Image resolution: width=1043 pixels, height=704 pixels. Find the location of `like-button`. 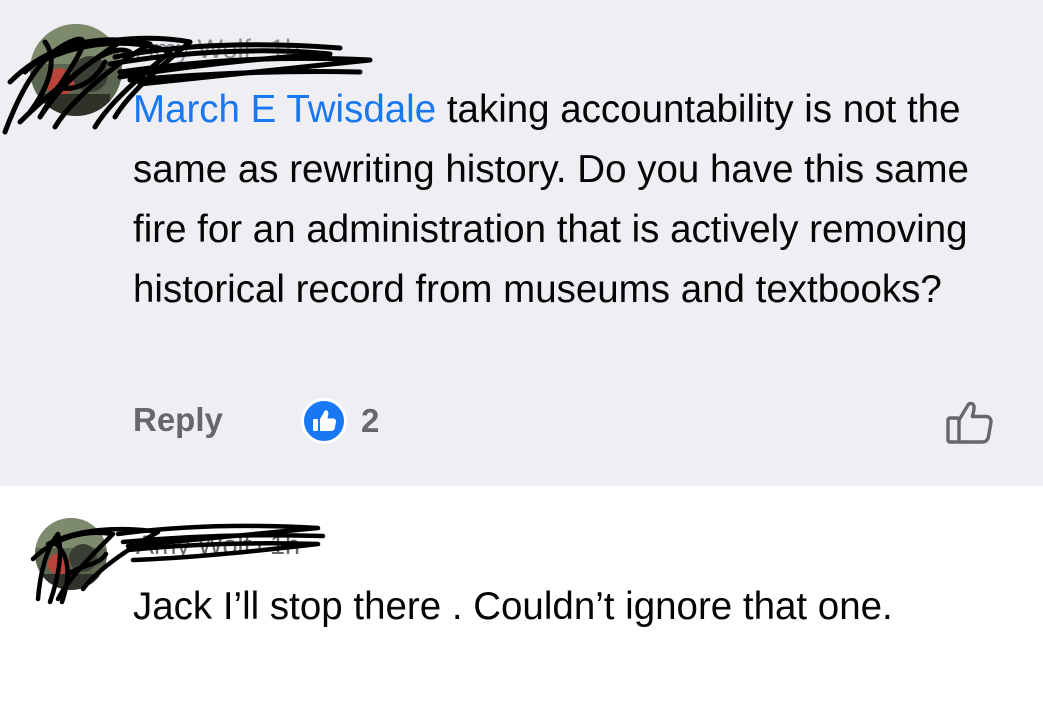

like-button is located at coordinates (970, 422).